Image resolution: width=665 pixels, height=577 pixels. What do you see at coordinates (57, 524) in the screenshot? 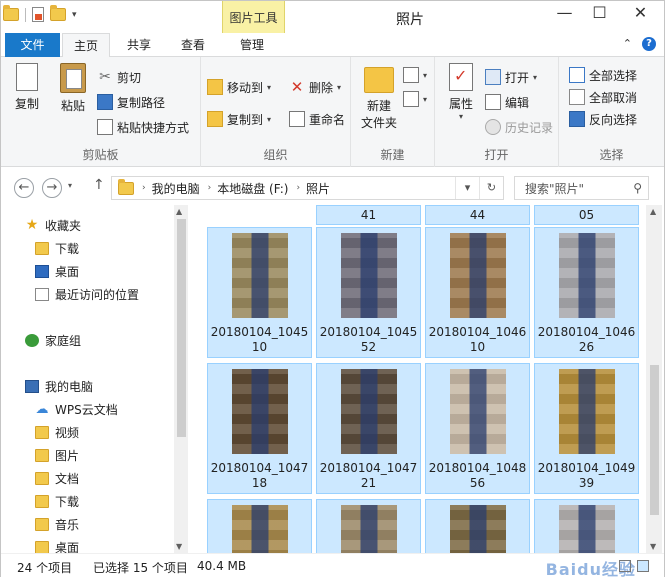
I see `nav-music: 音乐` at bounding box center [57, 524].